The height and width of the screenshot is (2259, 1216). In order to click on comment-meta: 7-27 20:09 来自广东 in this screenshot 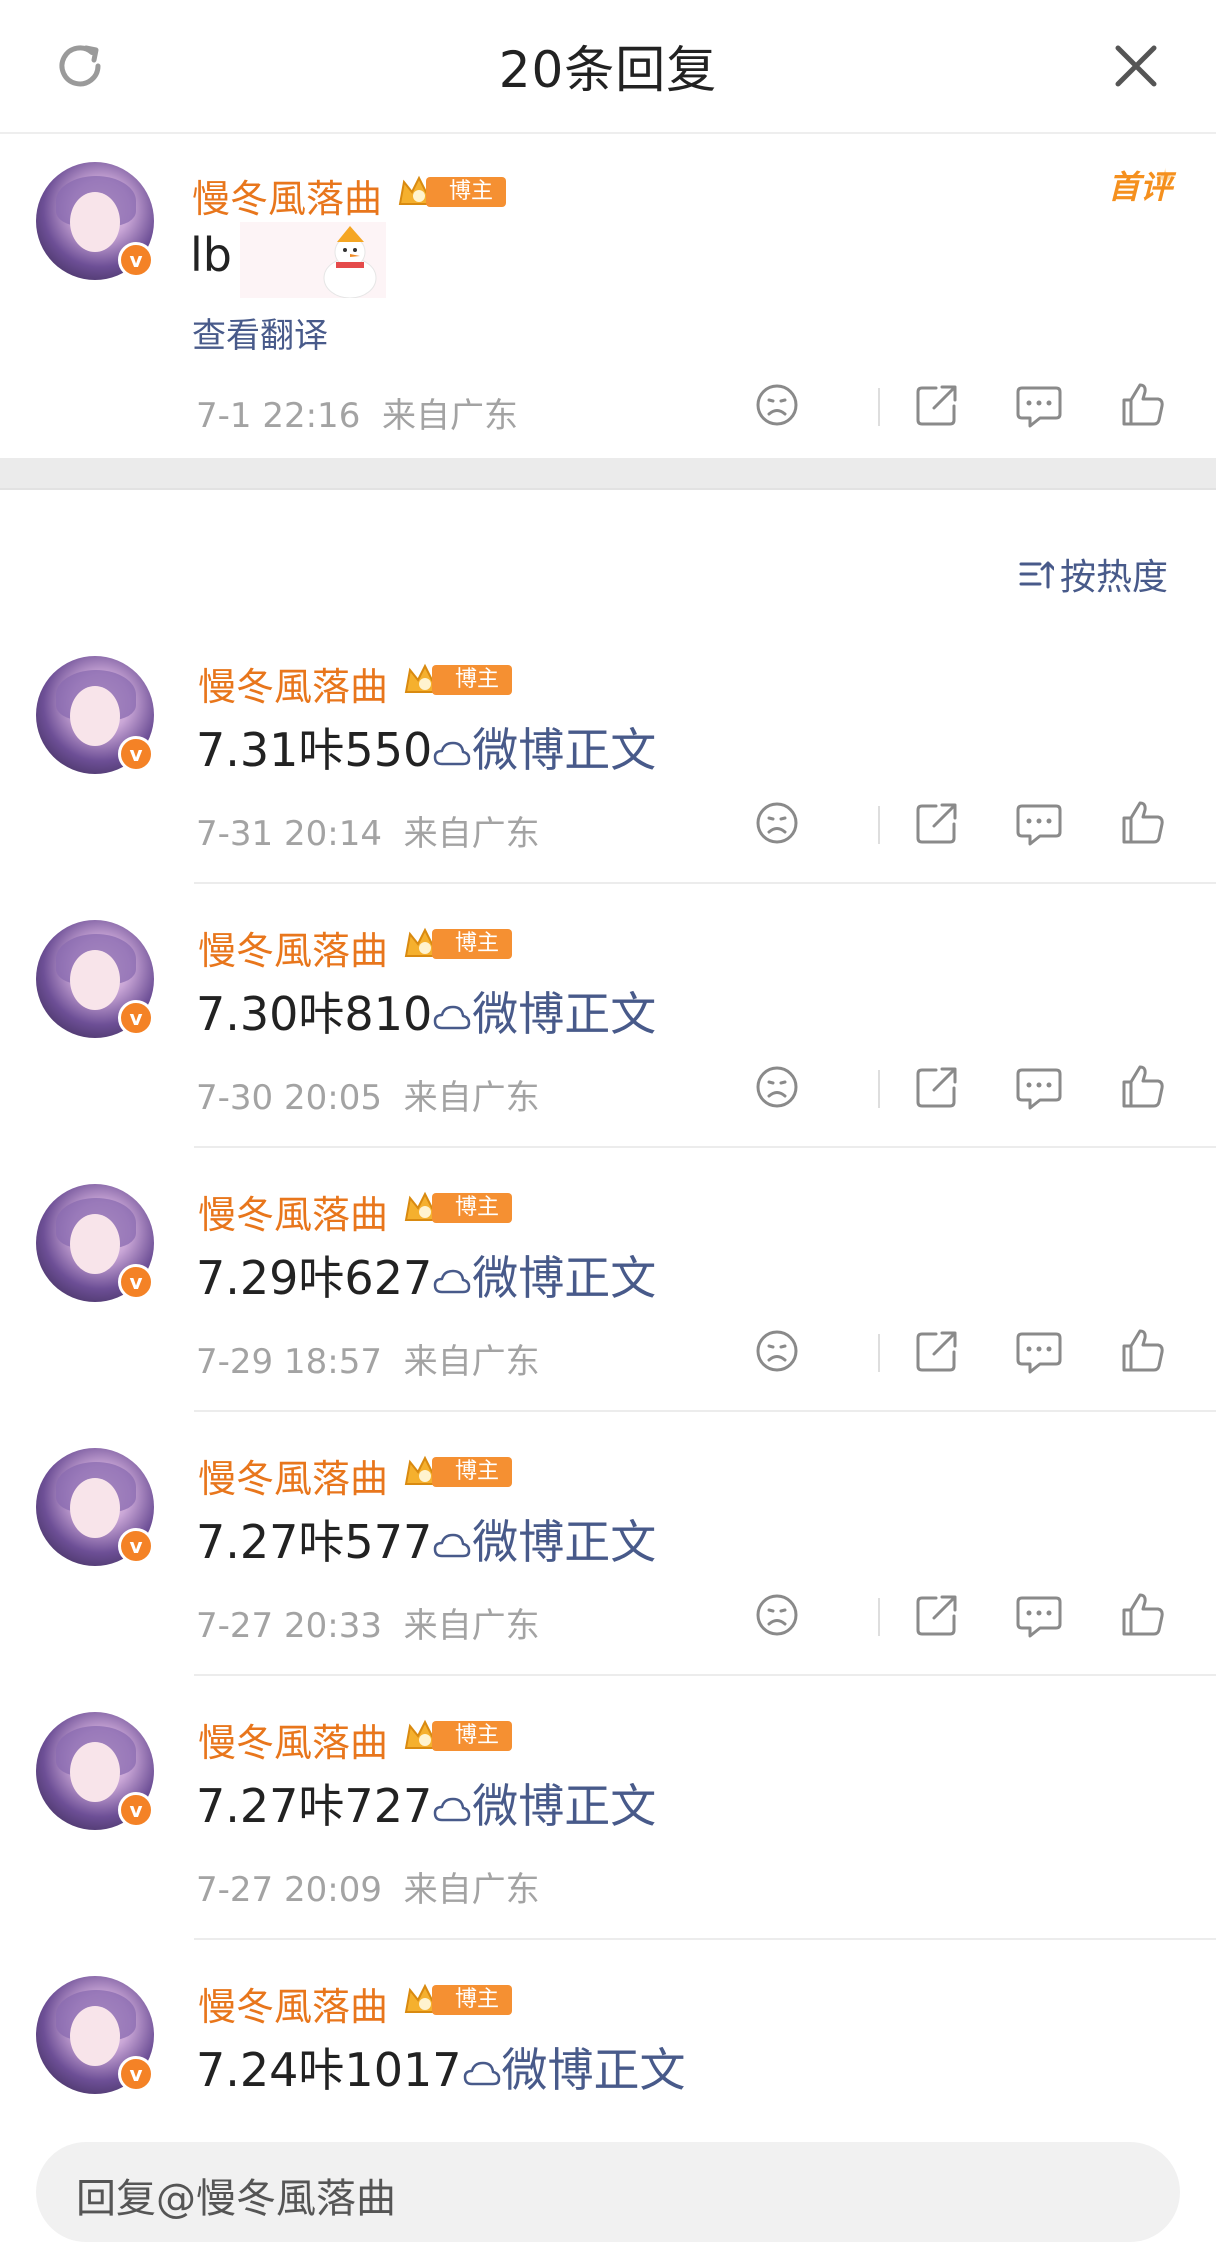, I will do `click(368, 1886)`.